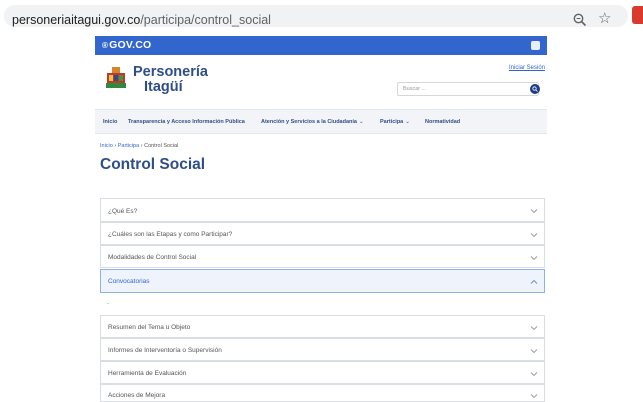 The width and height of the screenshot is (643, 402). I want to click on nav-item-atencion: Atención y Servicios a la Ciudadanía ⌄, so click(312, 122).